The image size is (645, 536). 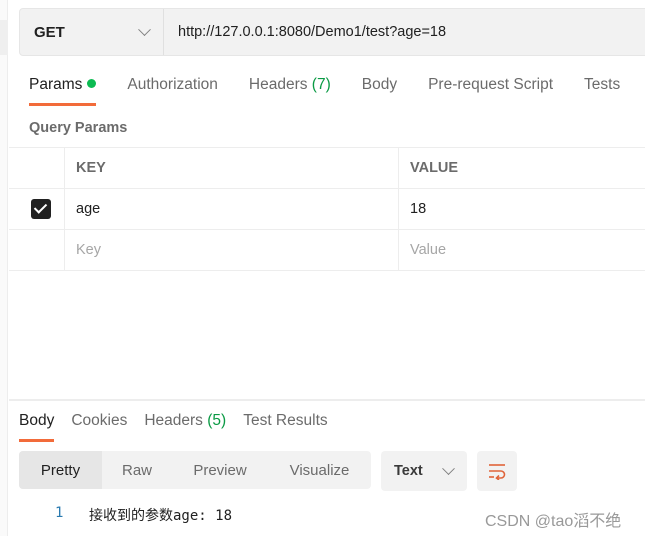 I want to click on tab-body: Body, so click(x=379, y=91).